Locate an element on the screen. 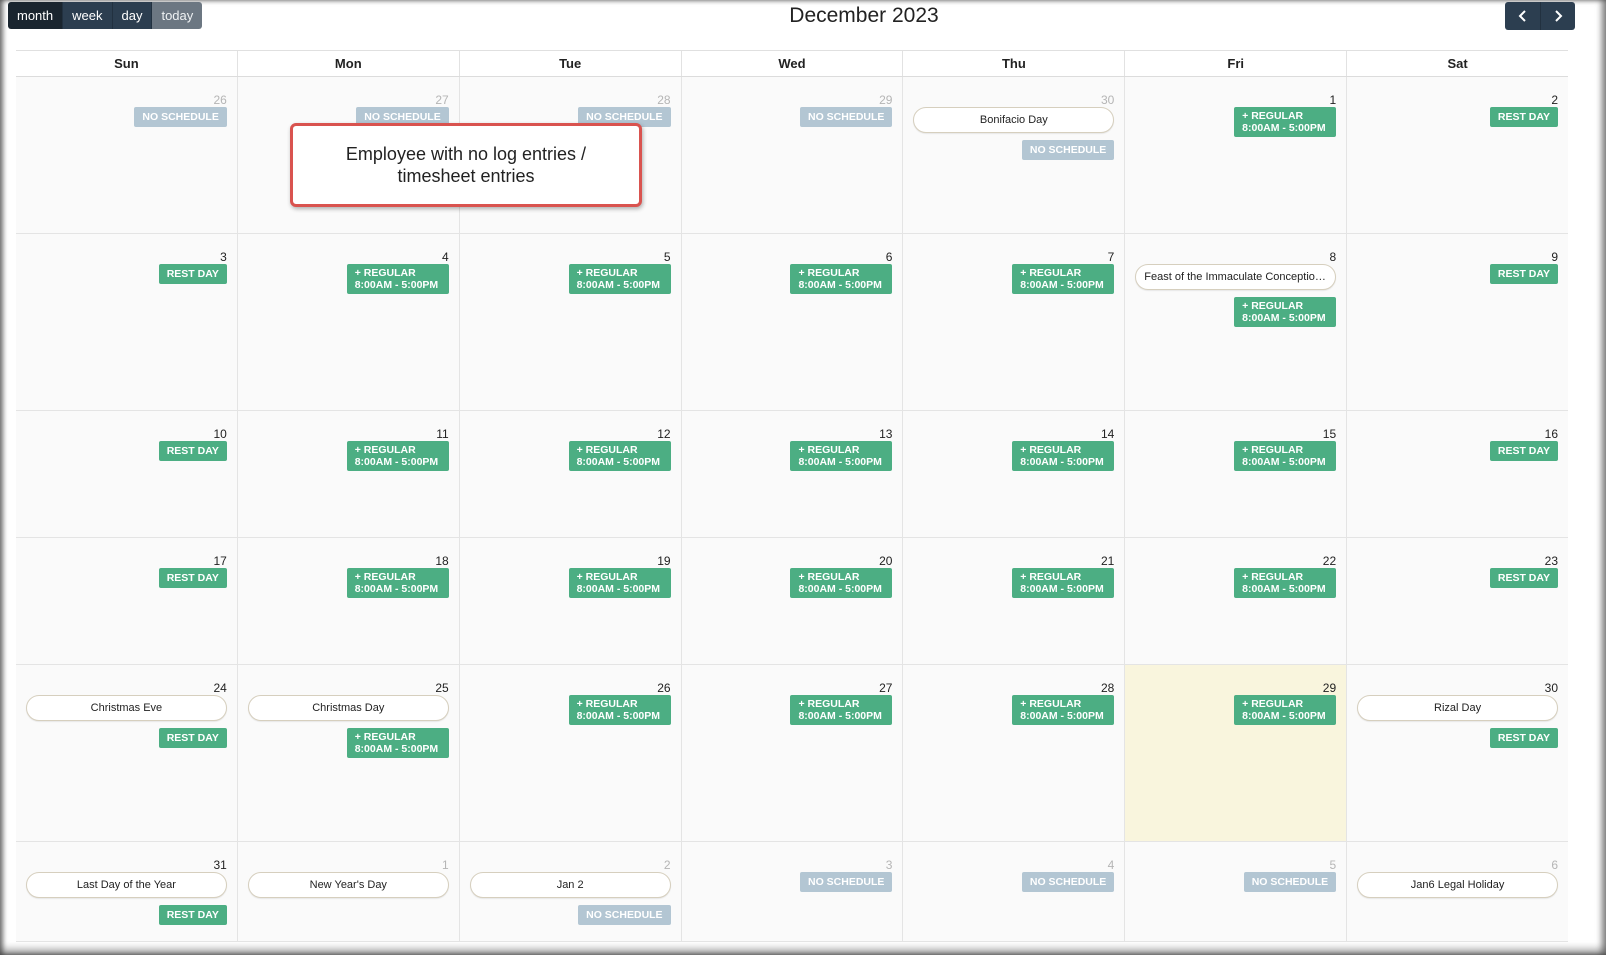 This screenshot has width=1606, height=955. day-cell: 25 Christmas Day + REGULAR 8:00AM - 5:00PM is located at coordinates (347, 753).